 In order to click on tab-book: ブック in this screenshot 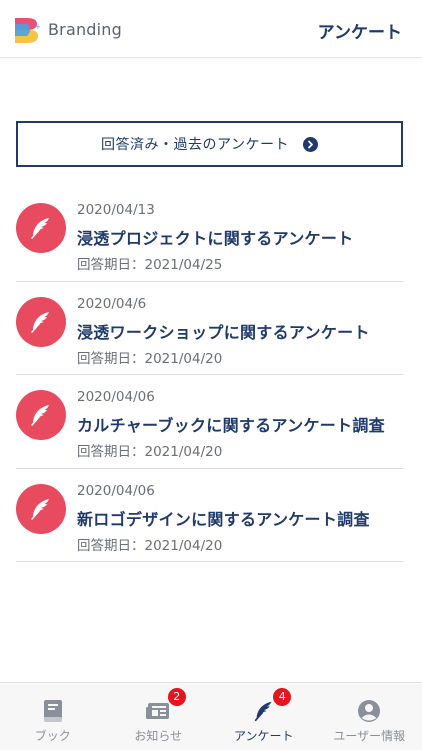, I will do `click(53, 716)`.